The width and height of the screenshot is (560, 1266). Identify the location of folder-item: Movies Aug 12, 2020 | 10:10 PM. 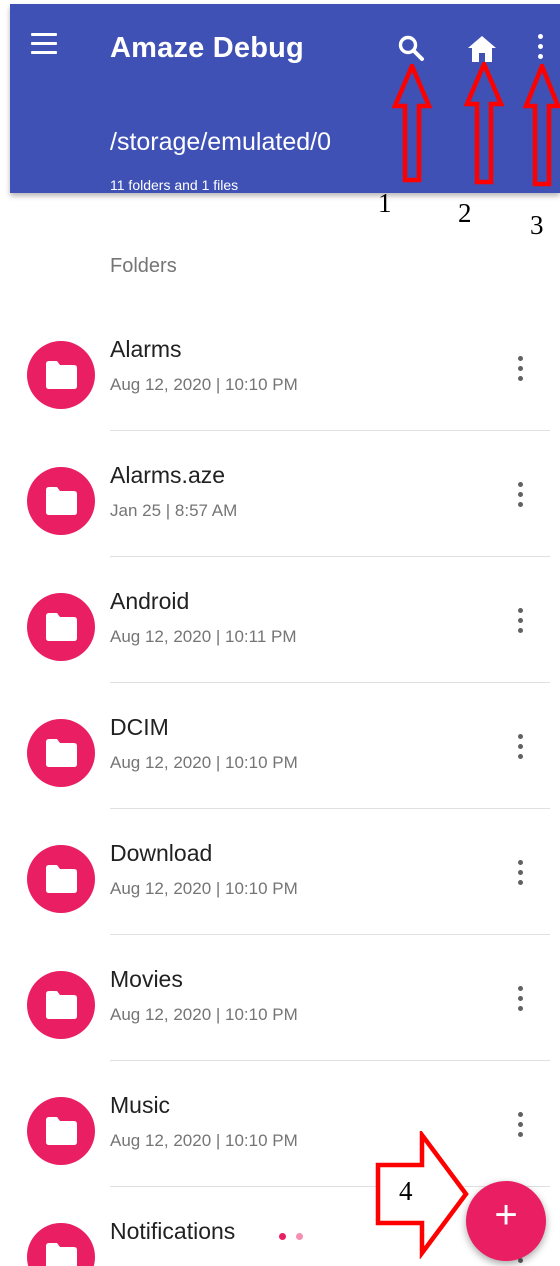
(280, 1009).